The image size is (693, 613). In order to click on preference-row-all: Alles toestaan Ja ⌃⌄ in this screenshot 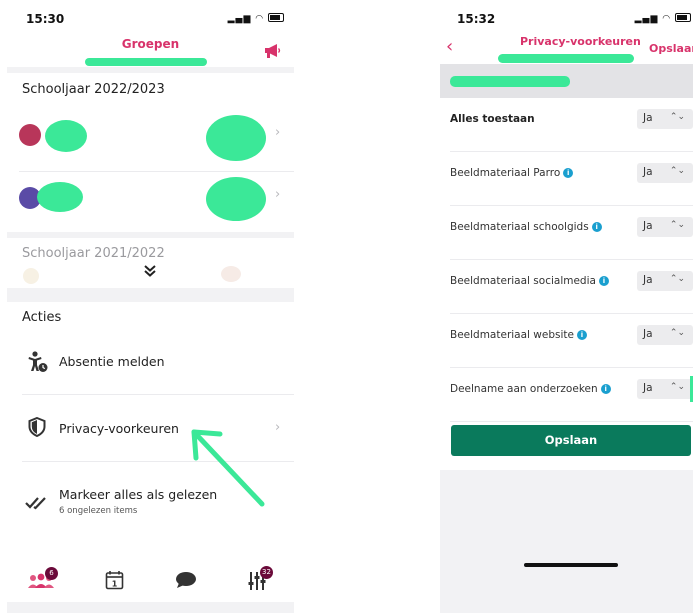, I will do `click(566, 124)`.